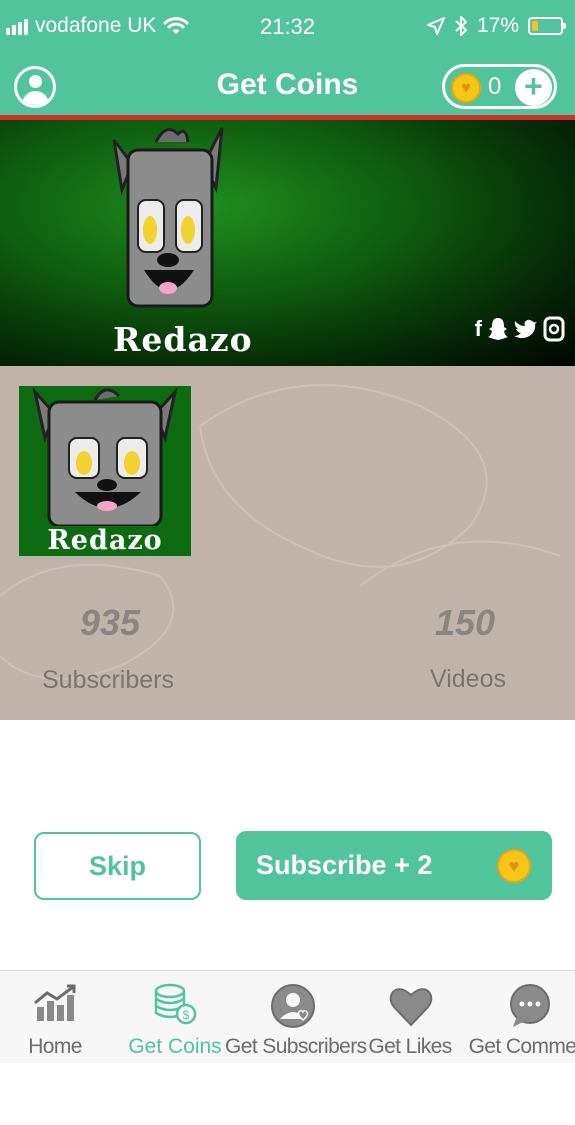  I want to click on mascot-image, so click(168, 217).